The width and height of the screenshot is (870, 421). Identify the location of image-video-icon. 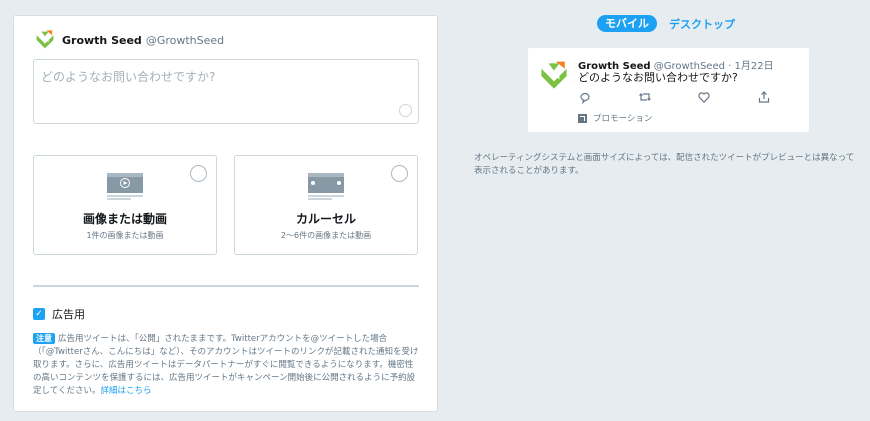
(125, 186).